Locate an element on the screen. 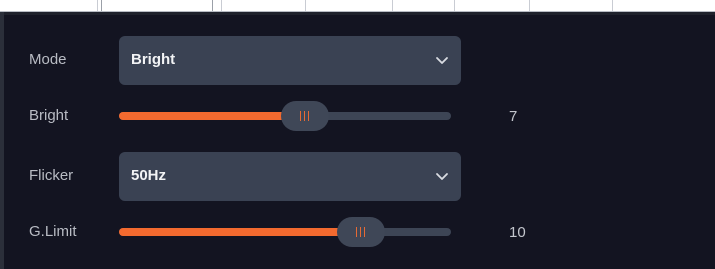 The height and width of the screenshot is (269, 715). glimit-row: G.Limit 10 is located at coordinates (359, 232).